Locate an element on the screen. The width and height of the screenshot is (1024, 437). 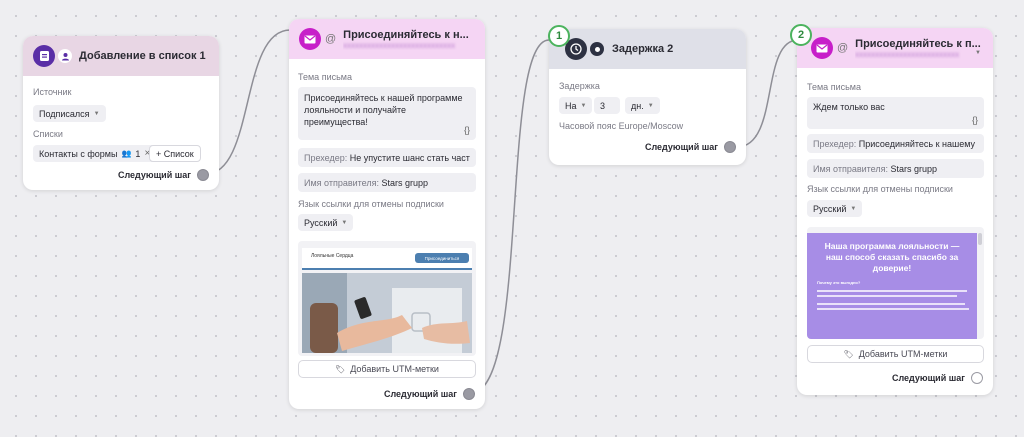
add-list-button: + Список is located at coordinates (175, 153).